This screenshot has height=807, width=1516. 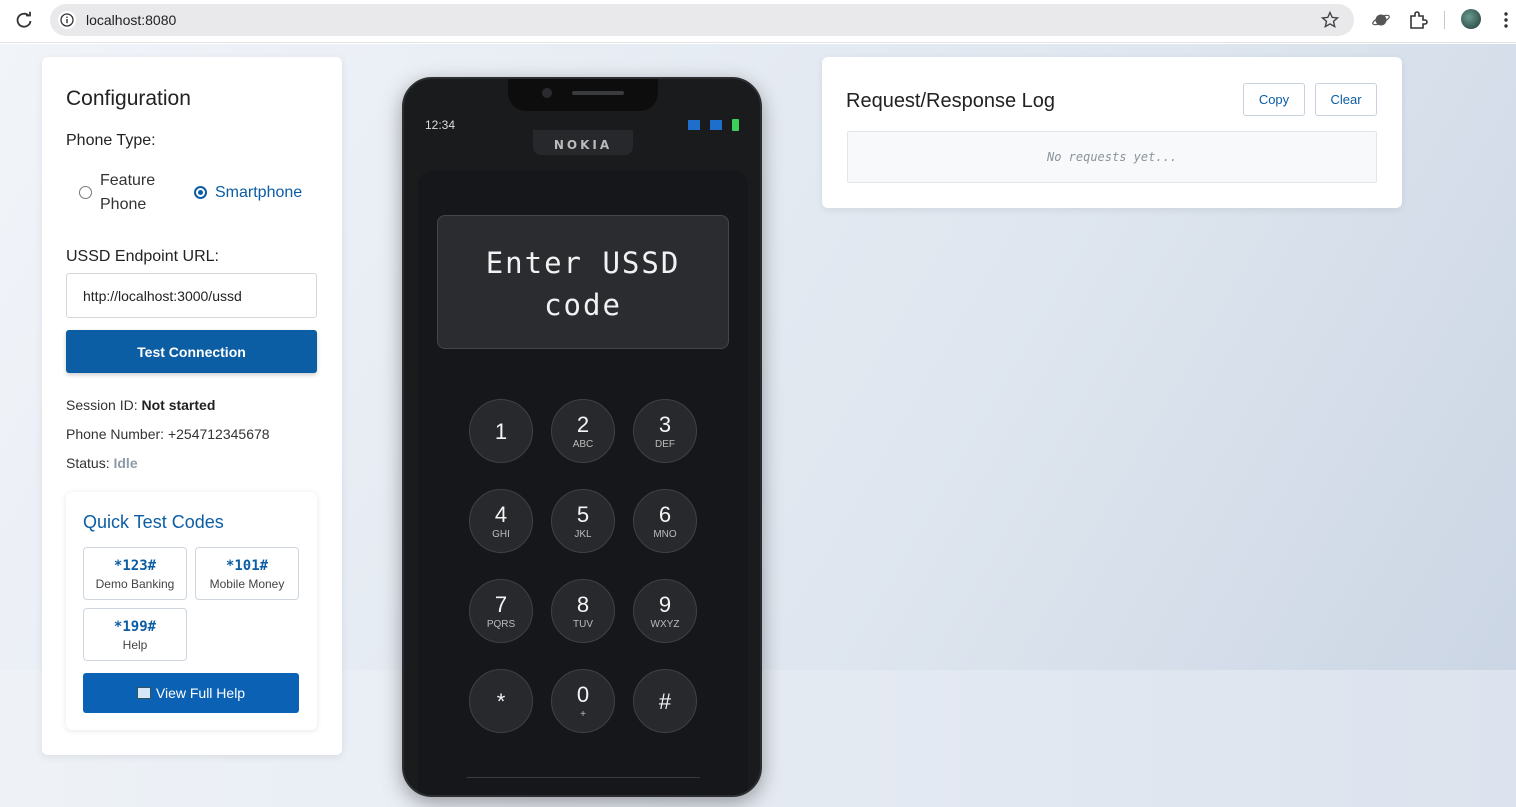 I want to click on key-digit: 2, so click(x=583, y=424).